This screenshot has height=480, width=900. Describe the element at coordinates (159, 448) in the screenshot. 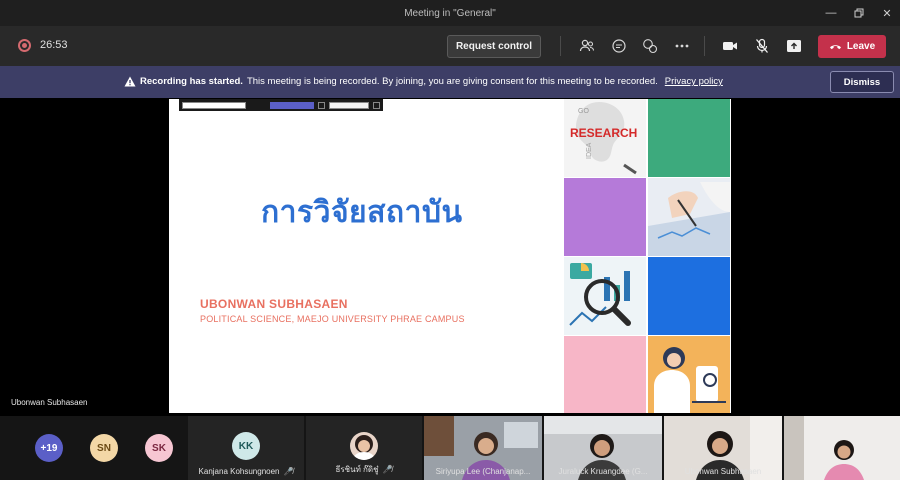

I see `avatar: SK` at that location.